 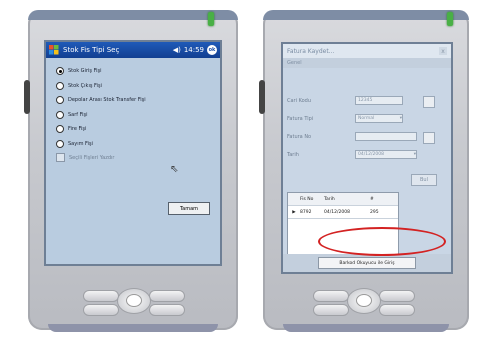 I want to click on grid-header: Fis No, so click(x=307, y=199).